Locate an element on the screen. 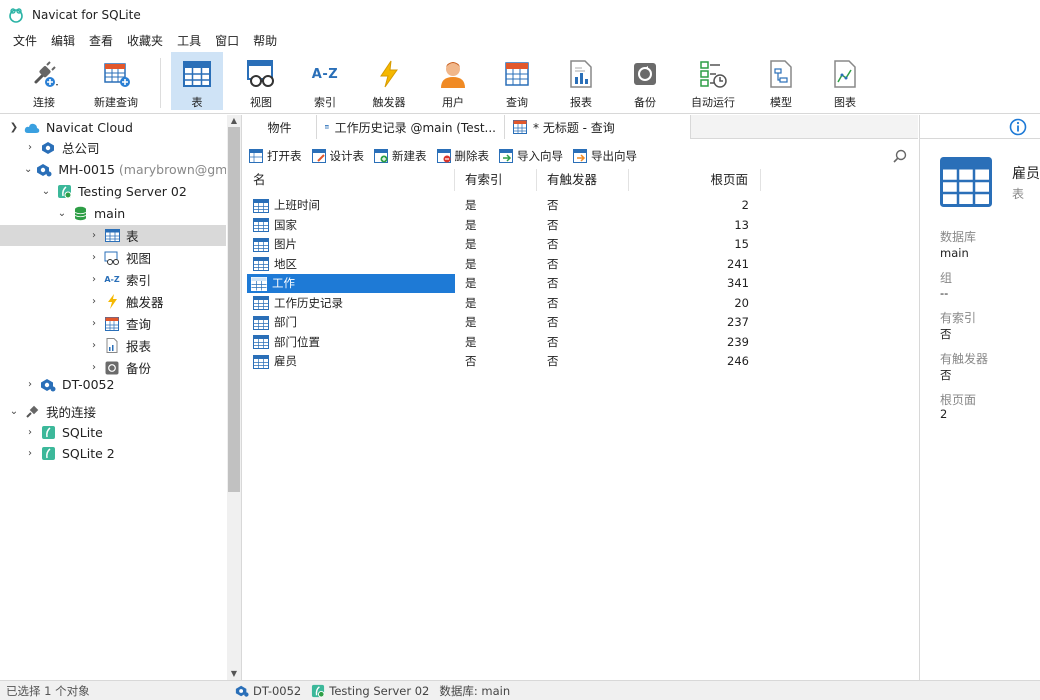 This screenshot has height=700, width=1040. shared-project-icon is located at coordinates (242, 691).